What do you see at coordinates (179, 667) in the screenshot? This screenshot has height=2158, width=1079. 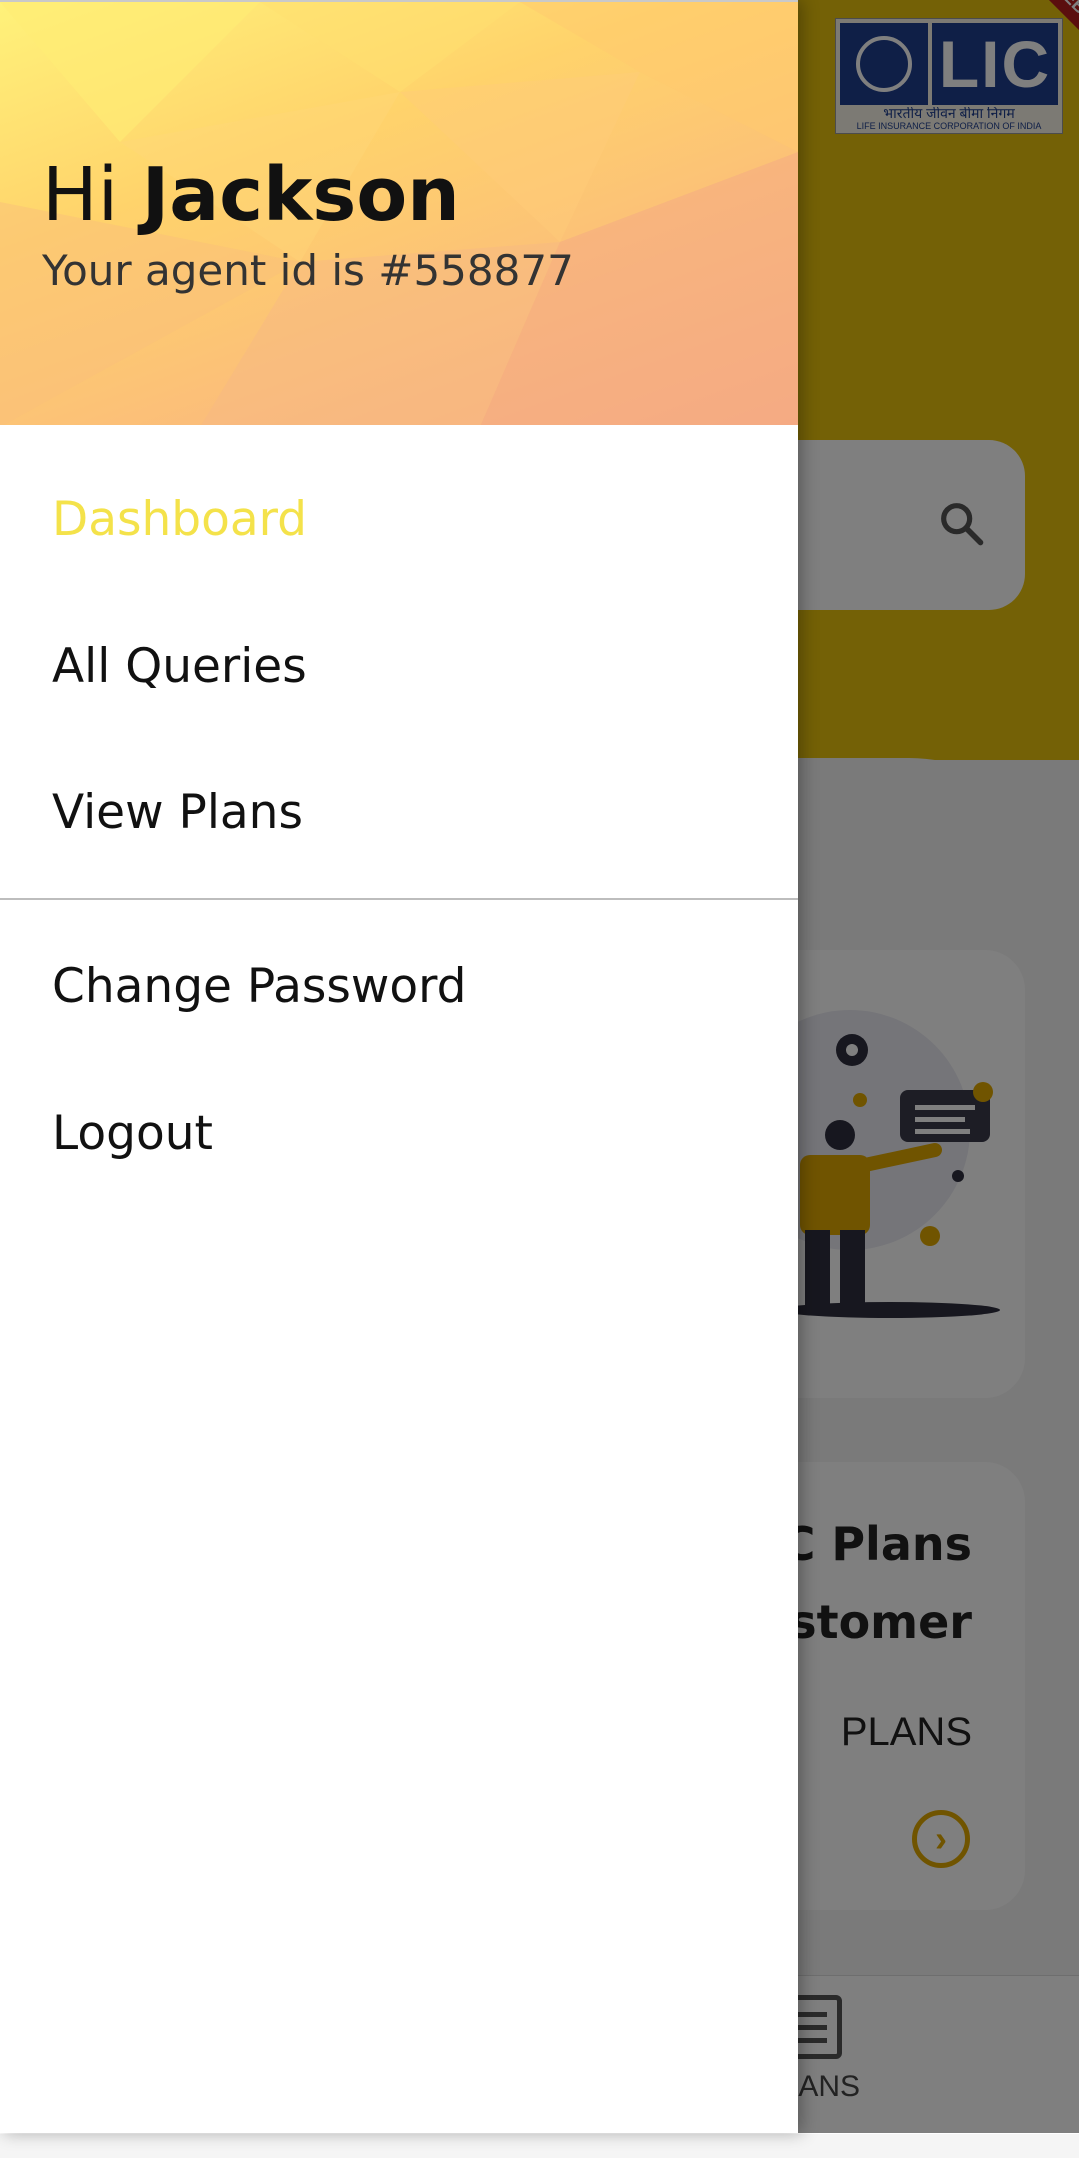 I see `menu-item-all-queries: All Queries` at bounding box center [179, 667].